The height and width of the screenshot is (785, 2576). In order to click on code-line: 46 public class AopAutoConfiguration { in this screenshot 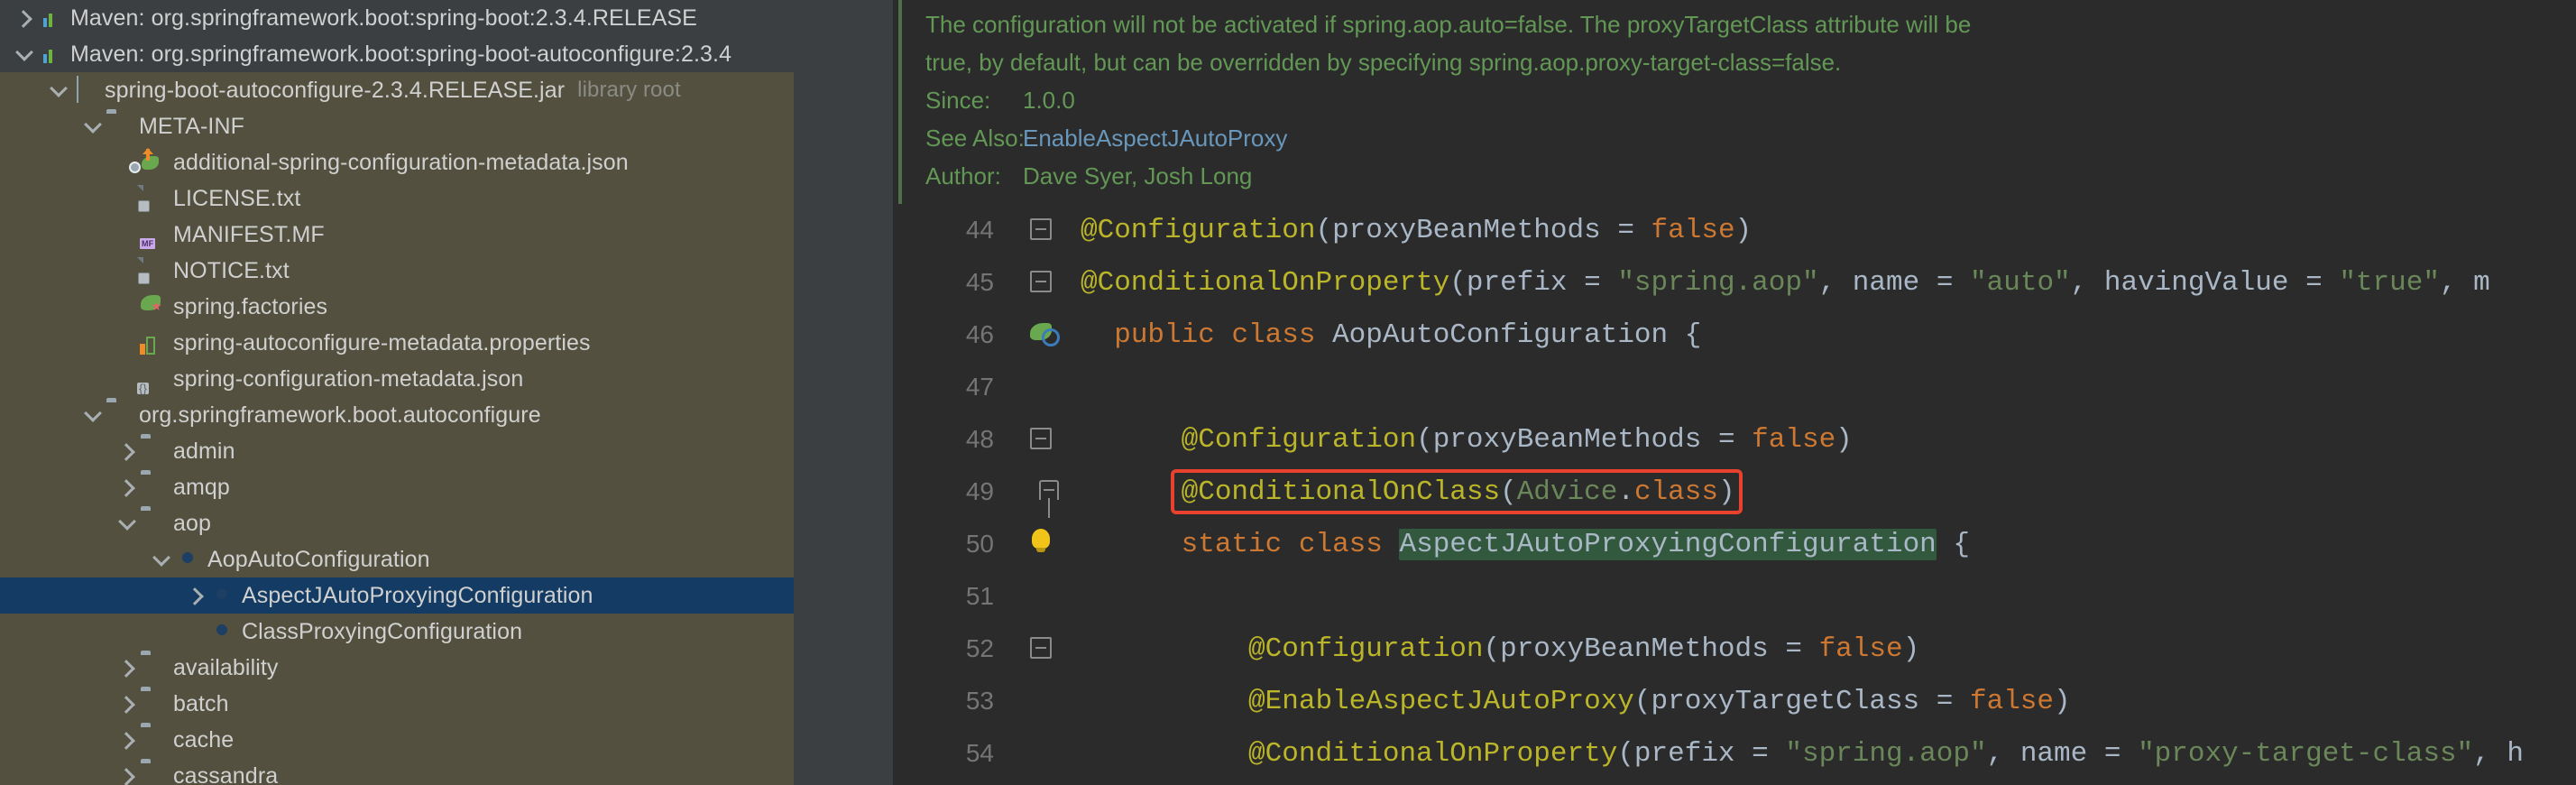, I will do `click(1734, 335)`.